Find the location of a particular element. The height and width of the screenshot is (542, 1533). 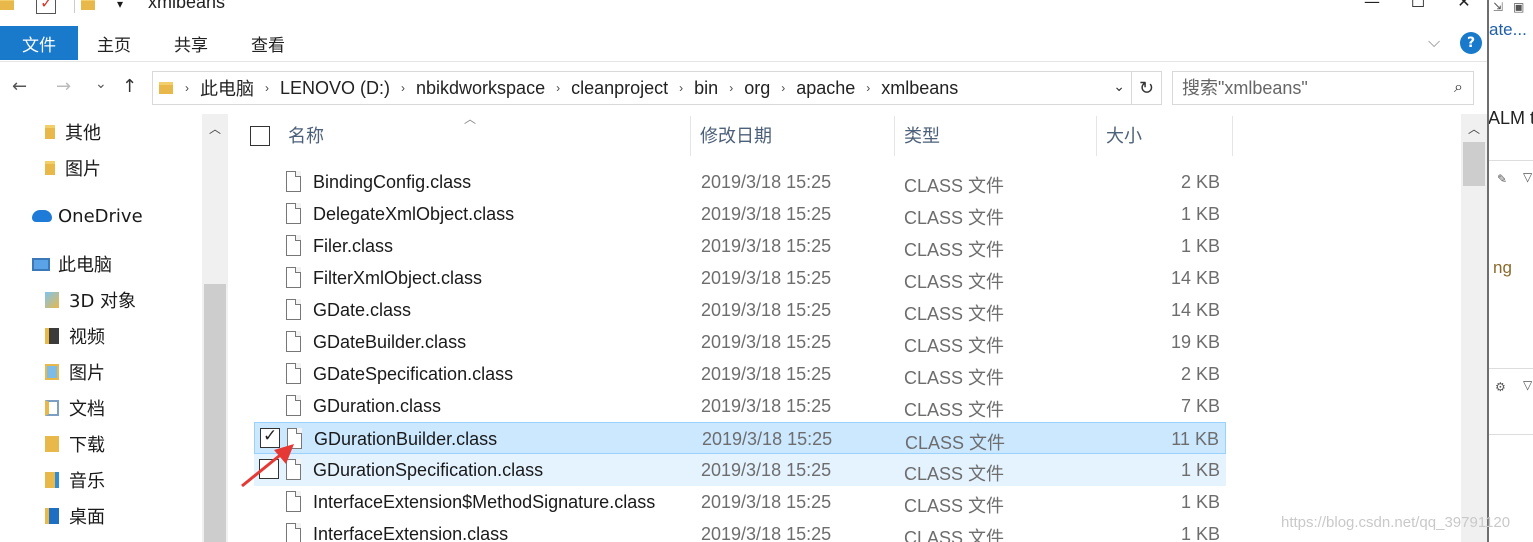

customize-toolbar-dropdown-icon: ▾ is located at coordinates (120, 5).